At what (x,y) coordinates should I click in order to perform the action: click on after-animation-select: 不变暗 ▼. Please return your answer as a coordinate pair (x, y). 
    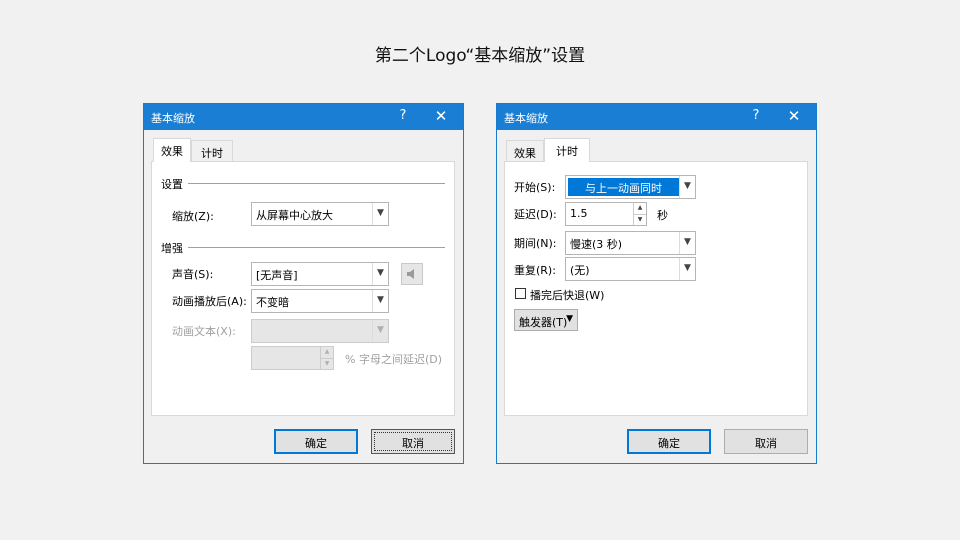
    Looking at the image, I should click on (320, 301).